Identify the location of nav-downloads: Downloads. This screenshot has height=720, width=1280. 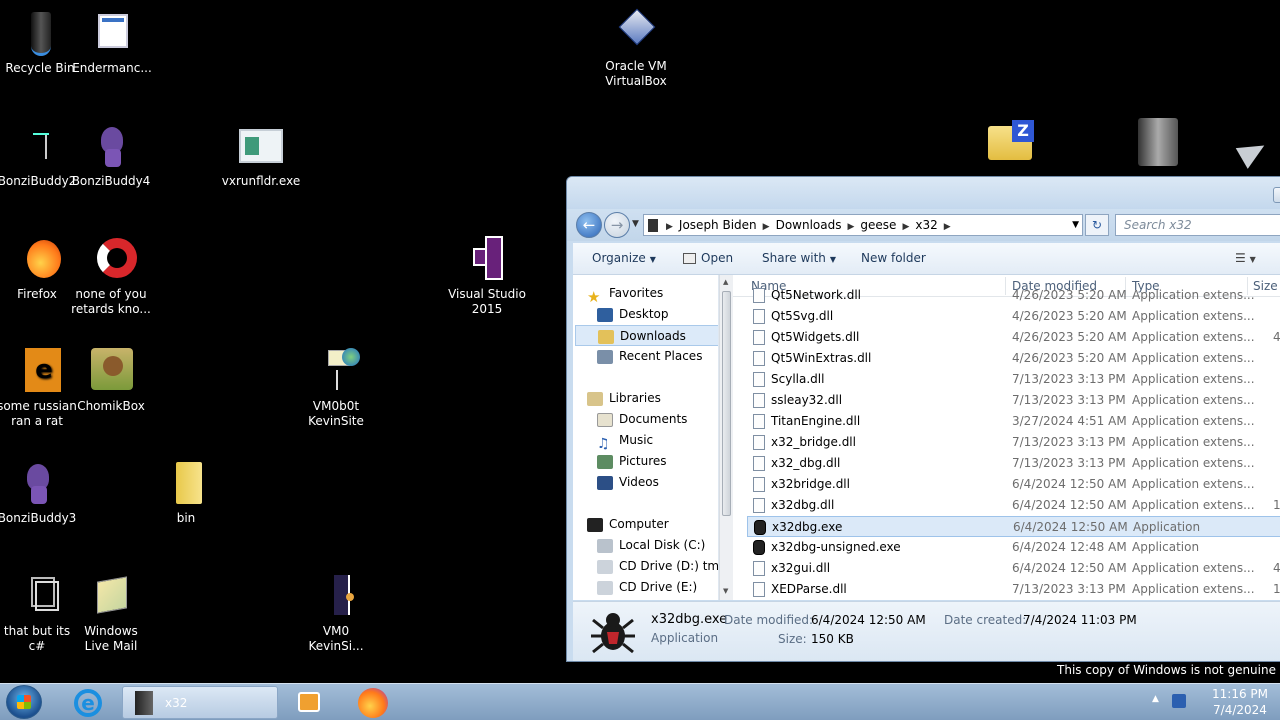
(646, 335).